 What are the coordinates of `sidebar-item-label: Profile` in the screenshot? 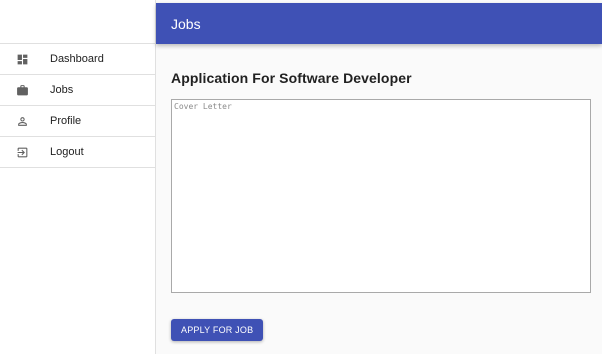 It's located at (66, 121).